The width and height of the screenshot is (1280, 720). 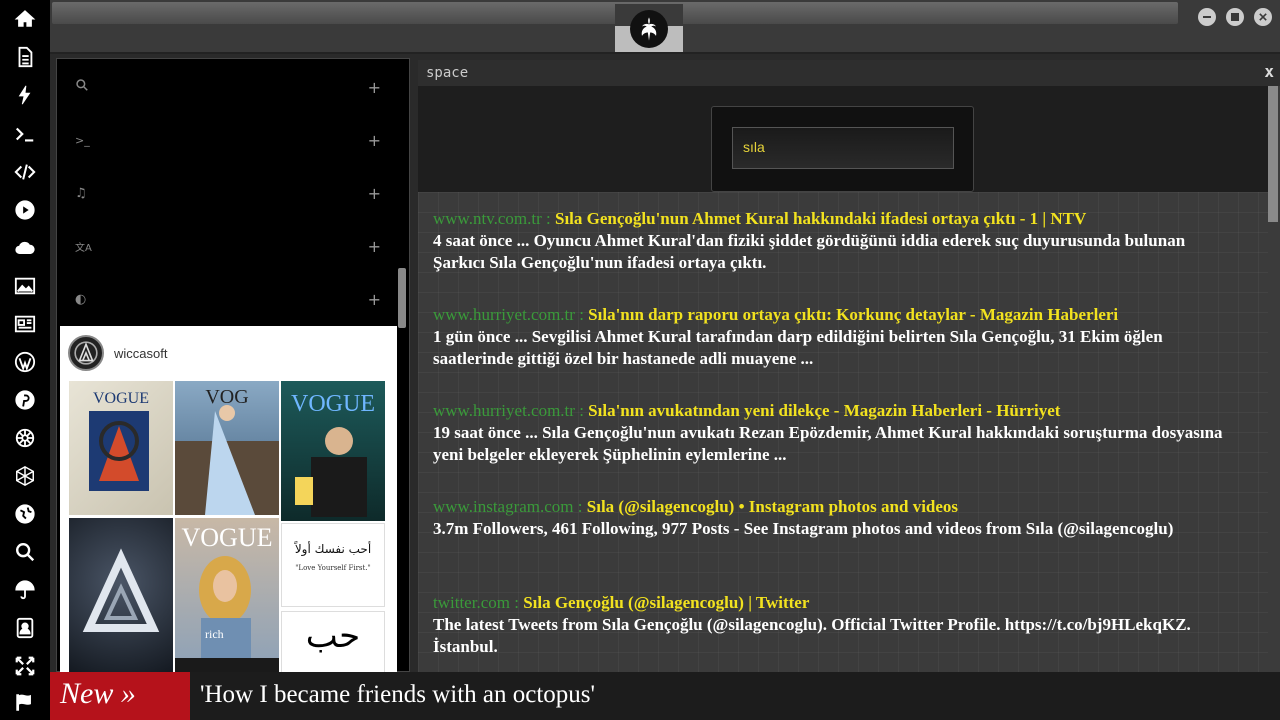 What do you see at coordinates (25, 590) in the screenshot?
I see `umbrella-icon` at bounding box center [25, 590].